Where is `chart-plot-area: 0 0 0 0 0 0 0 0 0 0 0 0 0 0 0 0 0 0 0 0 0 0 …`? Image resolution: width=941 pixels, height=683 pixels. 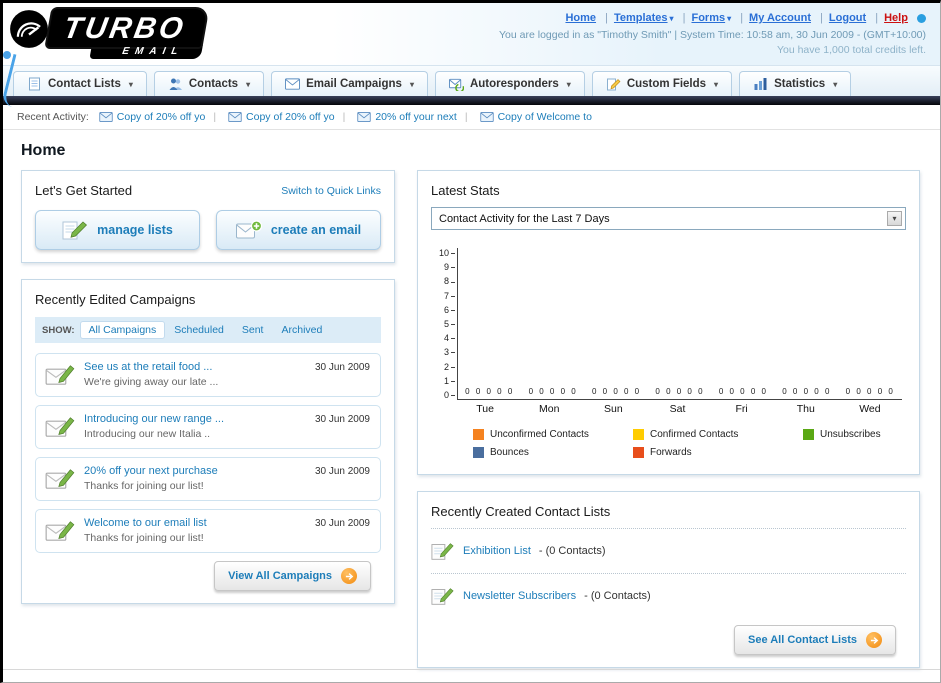
chart-plot-area: 0 0 0 0 0 0 0 0 0 0 0 0 0 0 0 0 0 0 0 0 0 0 … is located at coordinates (679, 324).